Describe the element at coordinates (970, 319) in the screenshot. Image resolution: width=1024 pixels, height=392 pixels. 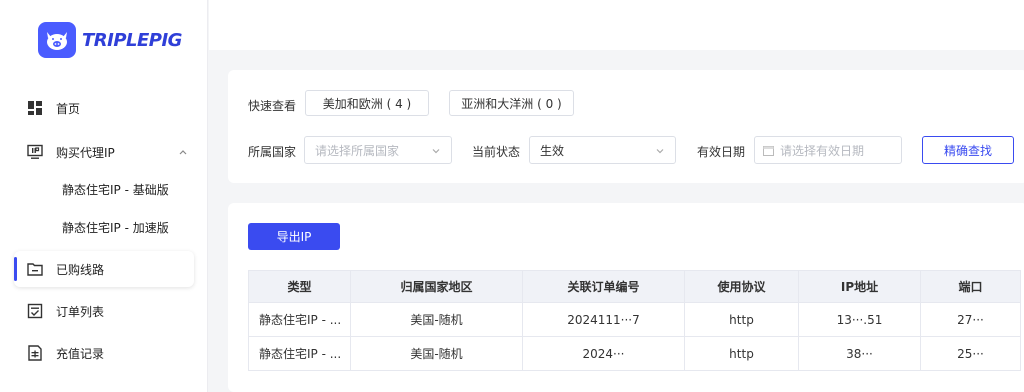
I see `cell-port: 27···` at that location.